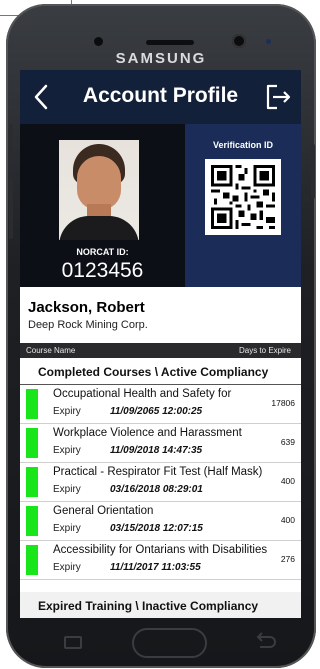  What do you see at coordinates (160, 371) in the screenshot?
I see `section-active-compliancy: Completed Courses \ Active Compliancy` at bounding box center [160, 371].